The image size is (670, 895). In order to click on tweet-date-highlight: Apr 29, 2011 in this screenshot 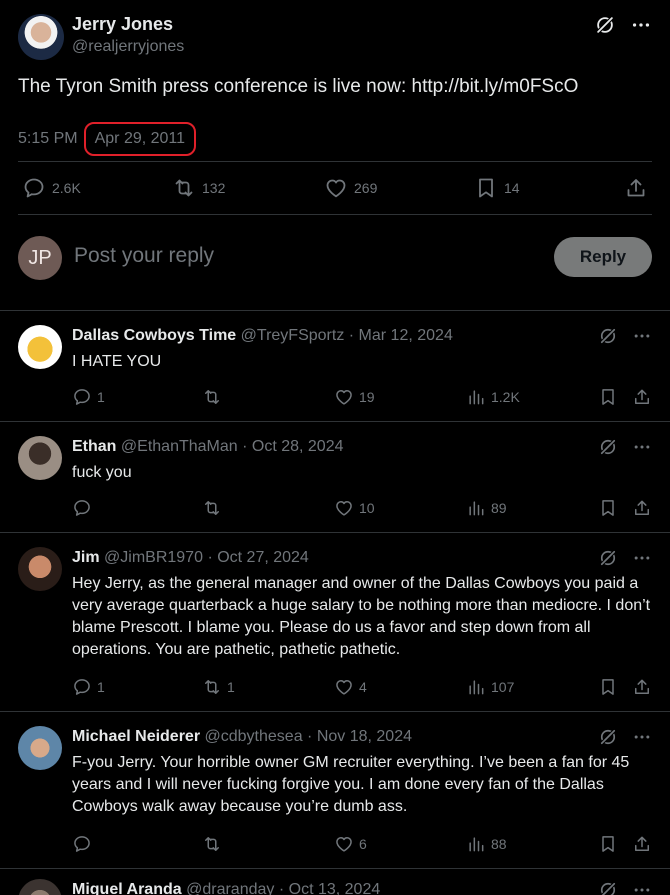, I will do `click(140, 139)`.